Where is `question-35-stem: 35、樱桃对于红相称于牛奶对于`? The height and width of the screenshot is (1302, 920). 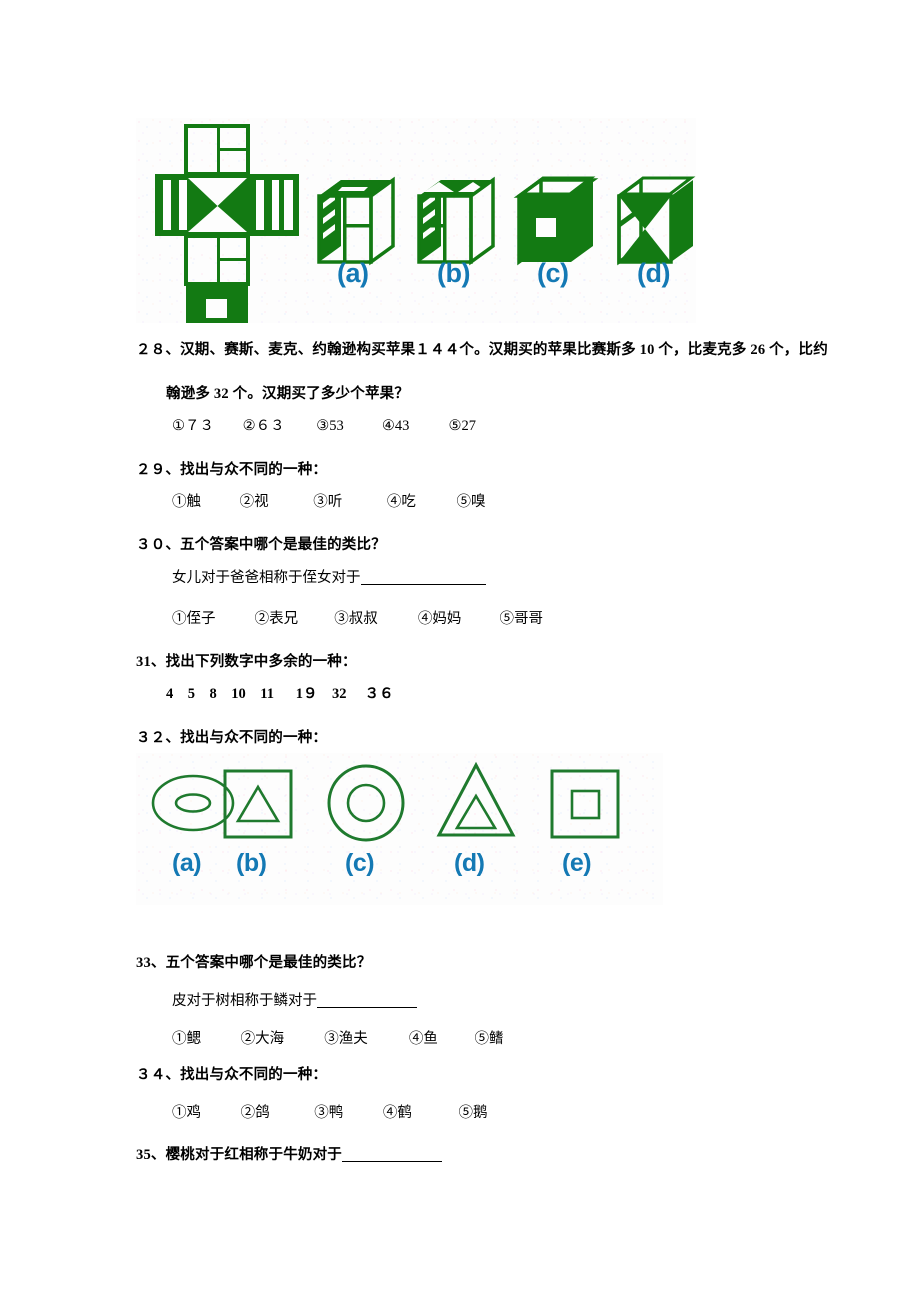
question-35-stem: 35、樱桃对于红相称于牛奶对于 is located at coordinates (289, 1153).